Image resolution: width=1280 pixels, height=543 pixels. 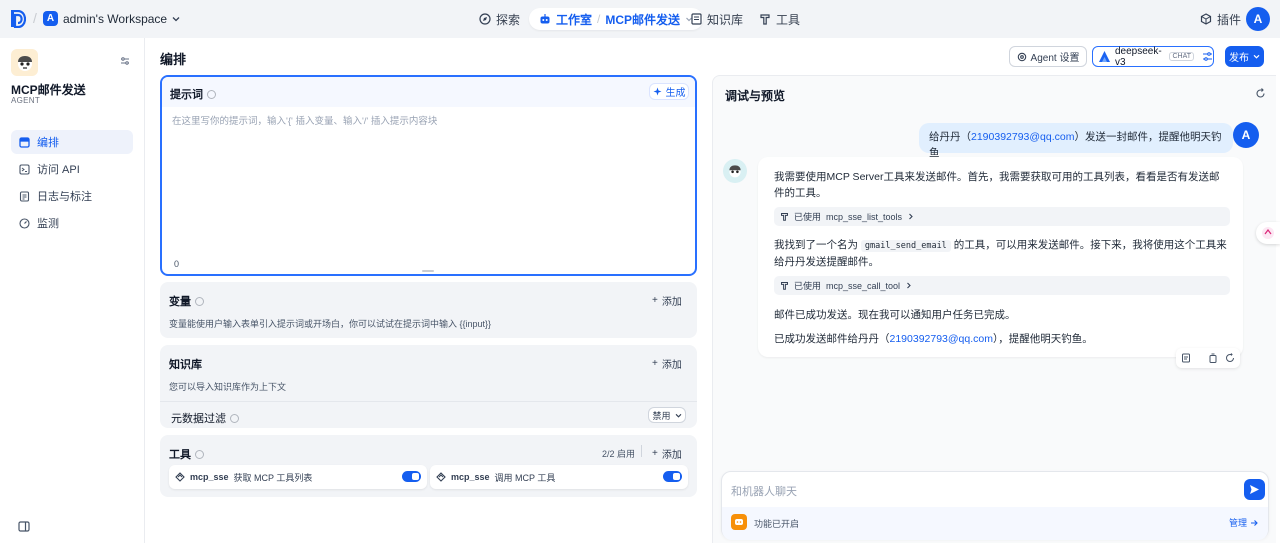 I want to click on robot-icon, so click(x=545, y=19).